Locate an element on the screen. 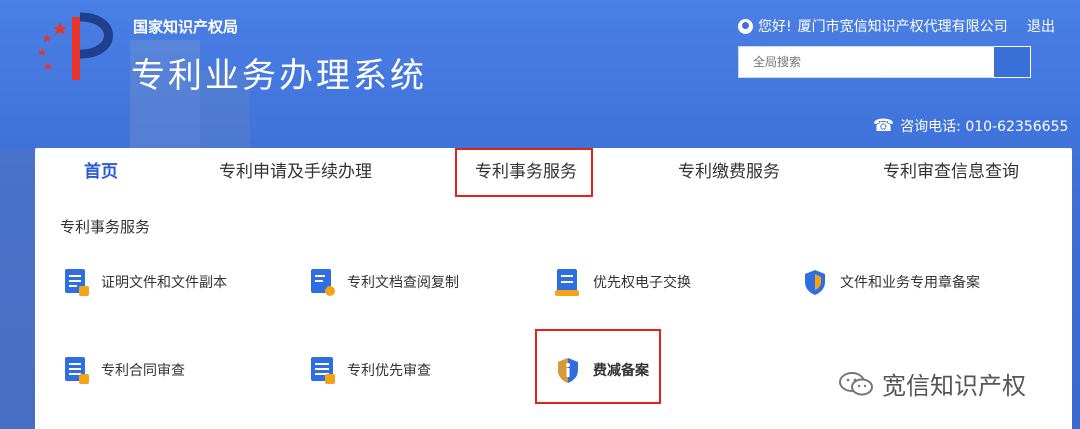  service-priority-exchange: 优先权电子交换 is located at coordinates (623, 282).